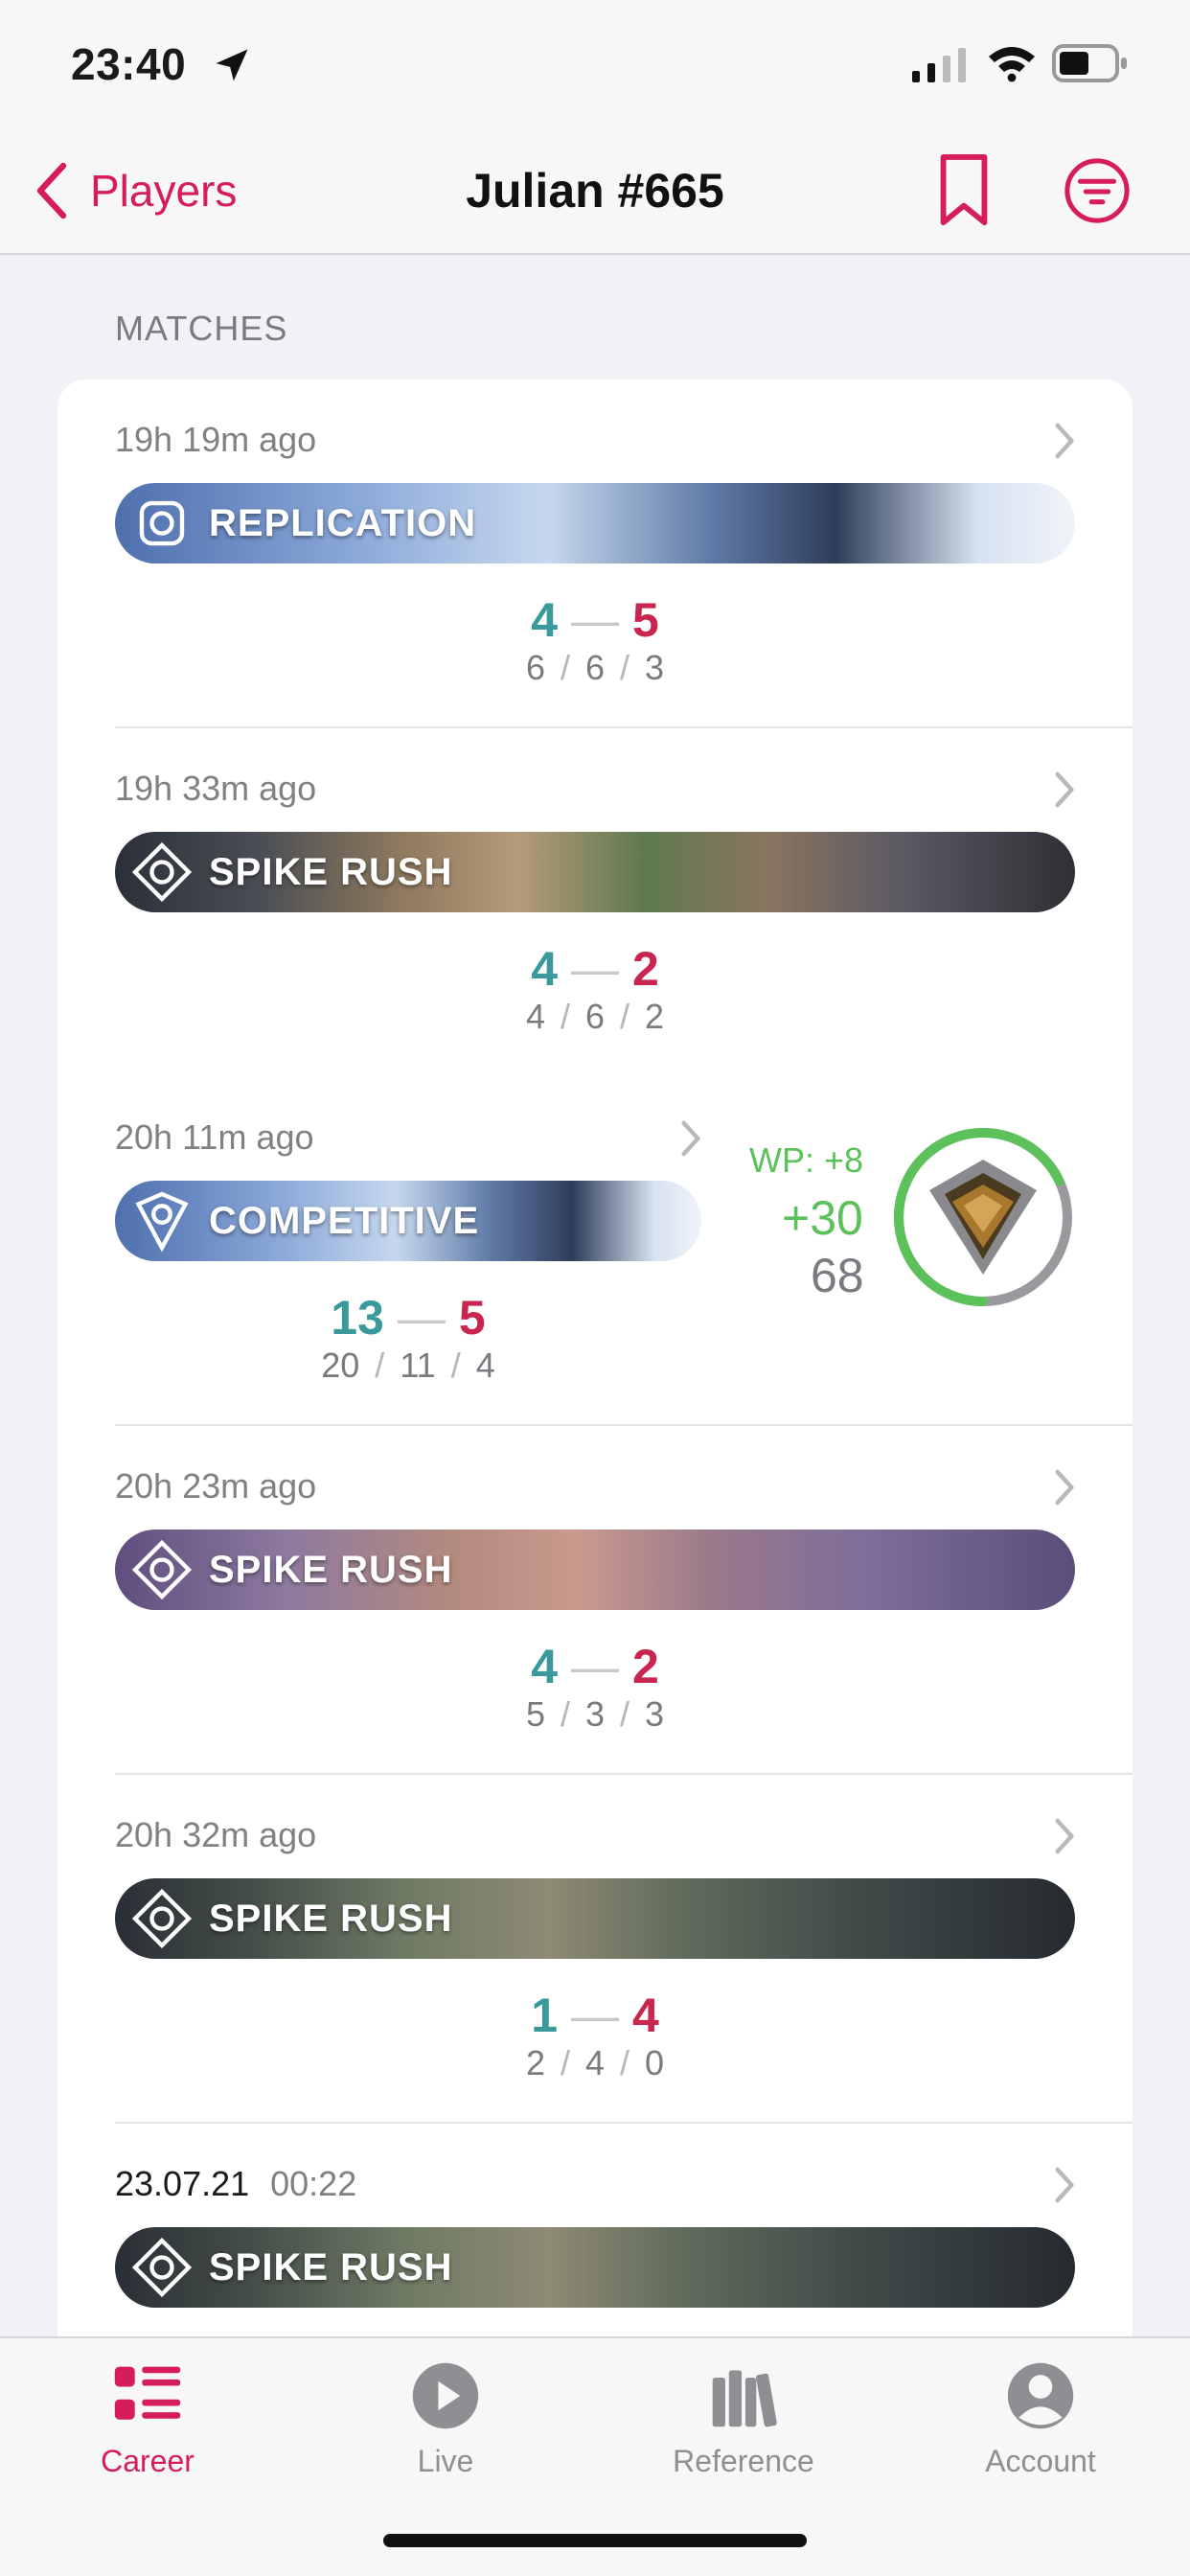 The height and width of the screenshot is (2576, 1190). What do you see at coordinates (655, 1016) in the screenshot?
I see `assists: 2` at bounding box center [655, 1016].